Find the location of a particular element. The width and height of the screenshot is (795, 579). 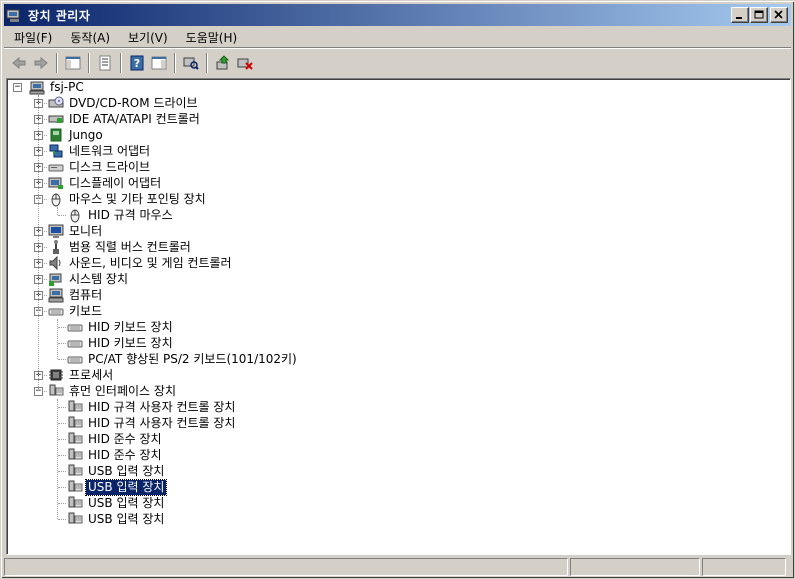

tree-category: 사운드, 비디오 및 게임 컨트롤러 is located at coordinates (141, 263).